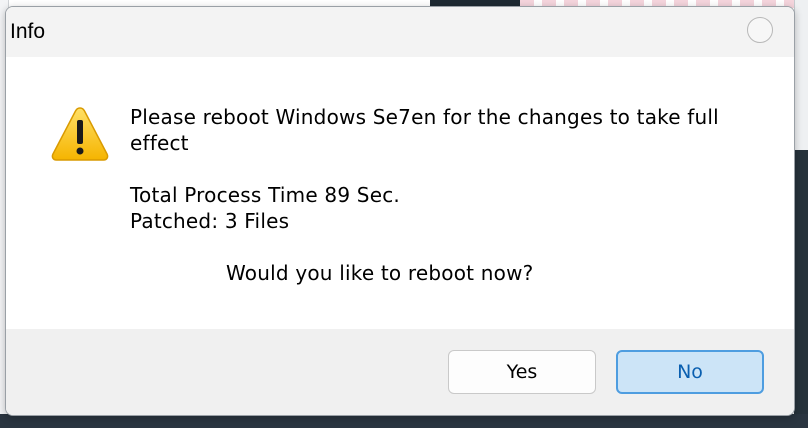 This screenshot has width=808, height=428. I want to click on close-circle-icon, so click(760, 30).